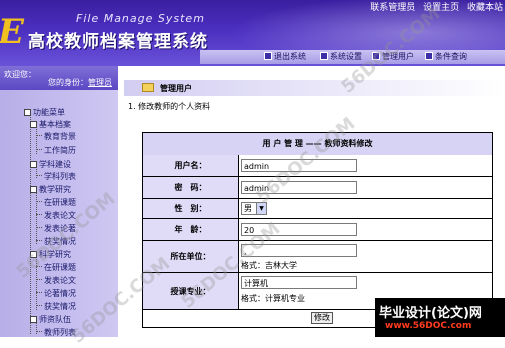 This screenshot has height=348, width=505. I want to click on banner-title: 毕业设计(论文)网, so click(430, 313).